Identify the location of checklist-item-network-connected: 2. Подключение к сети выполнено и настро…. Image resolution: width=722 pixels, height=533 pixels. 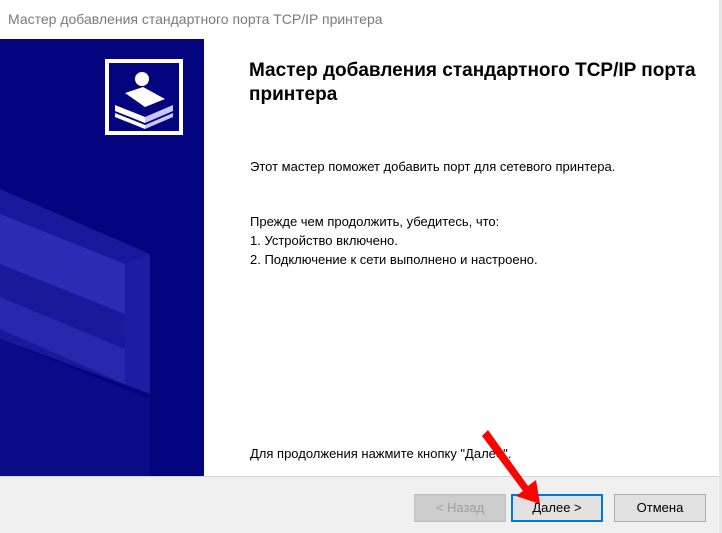
(394, 259).